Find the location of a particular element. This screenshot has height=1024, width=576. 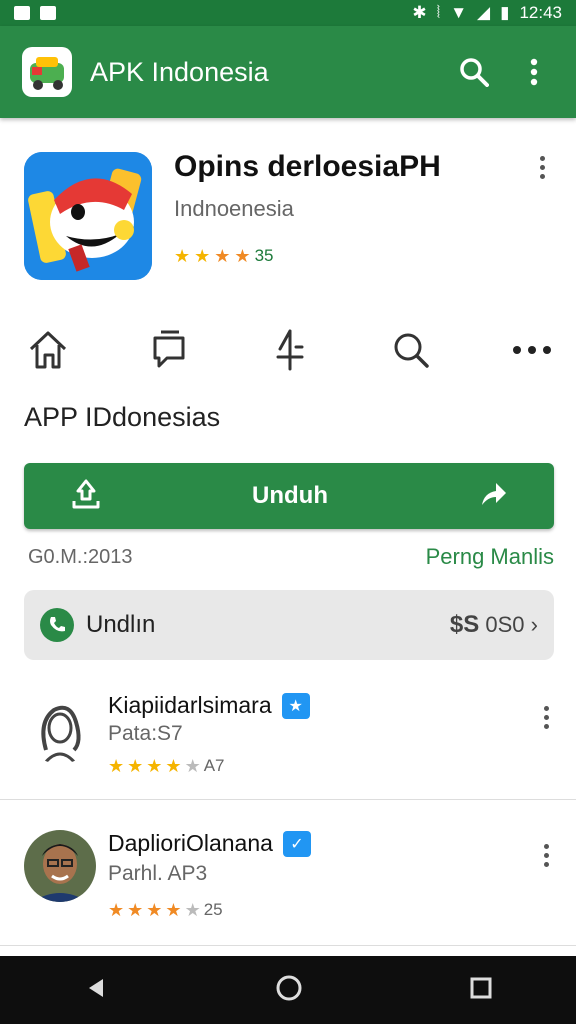

app-logo is located at coordinates (47, 72).